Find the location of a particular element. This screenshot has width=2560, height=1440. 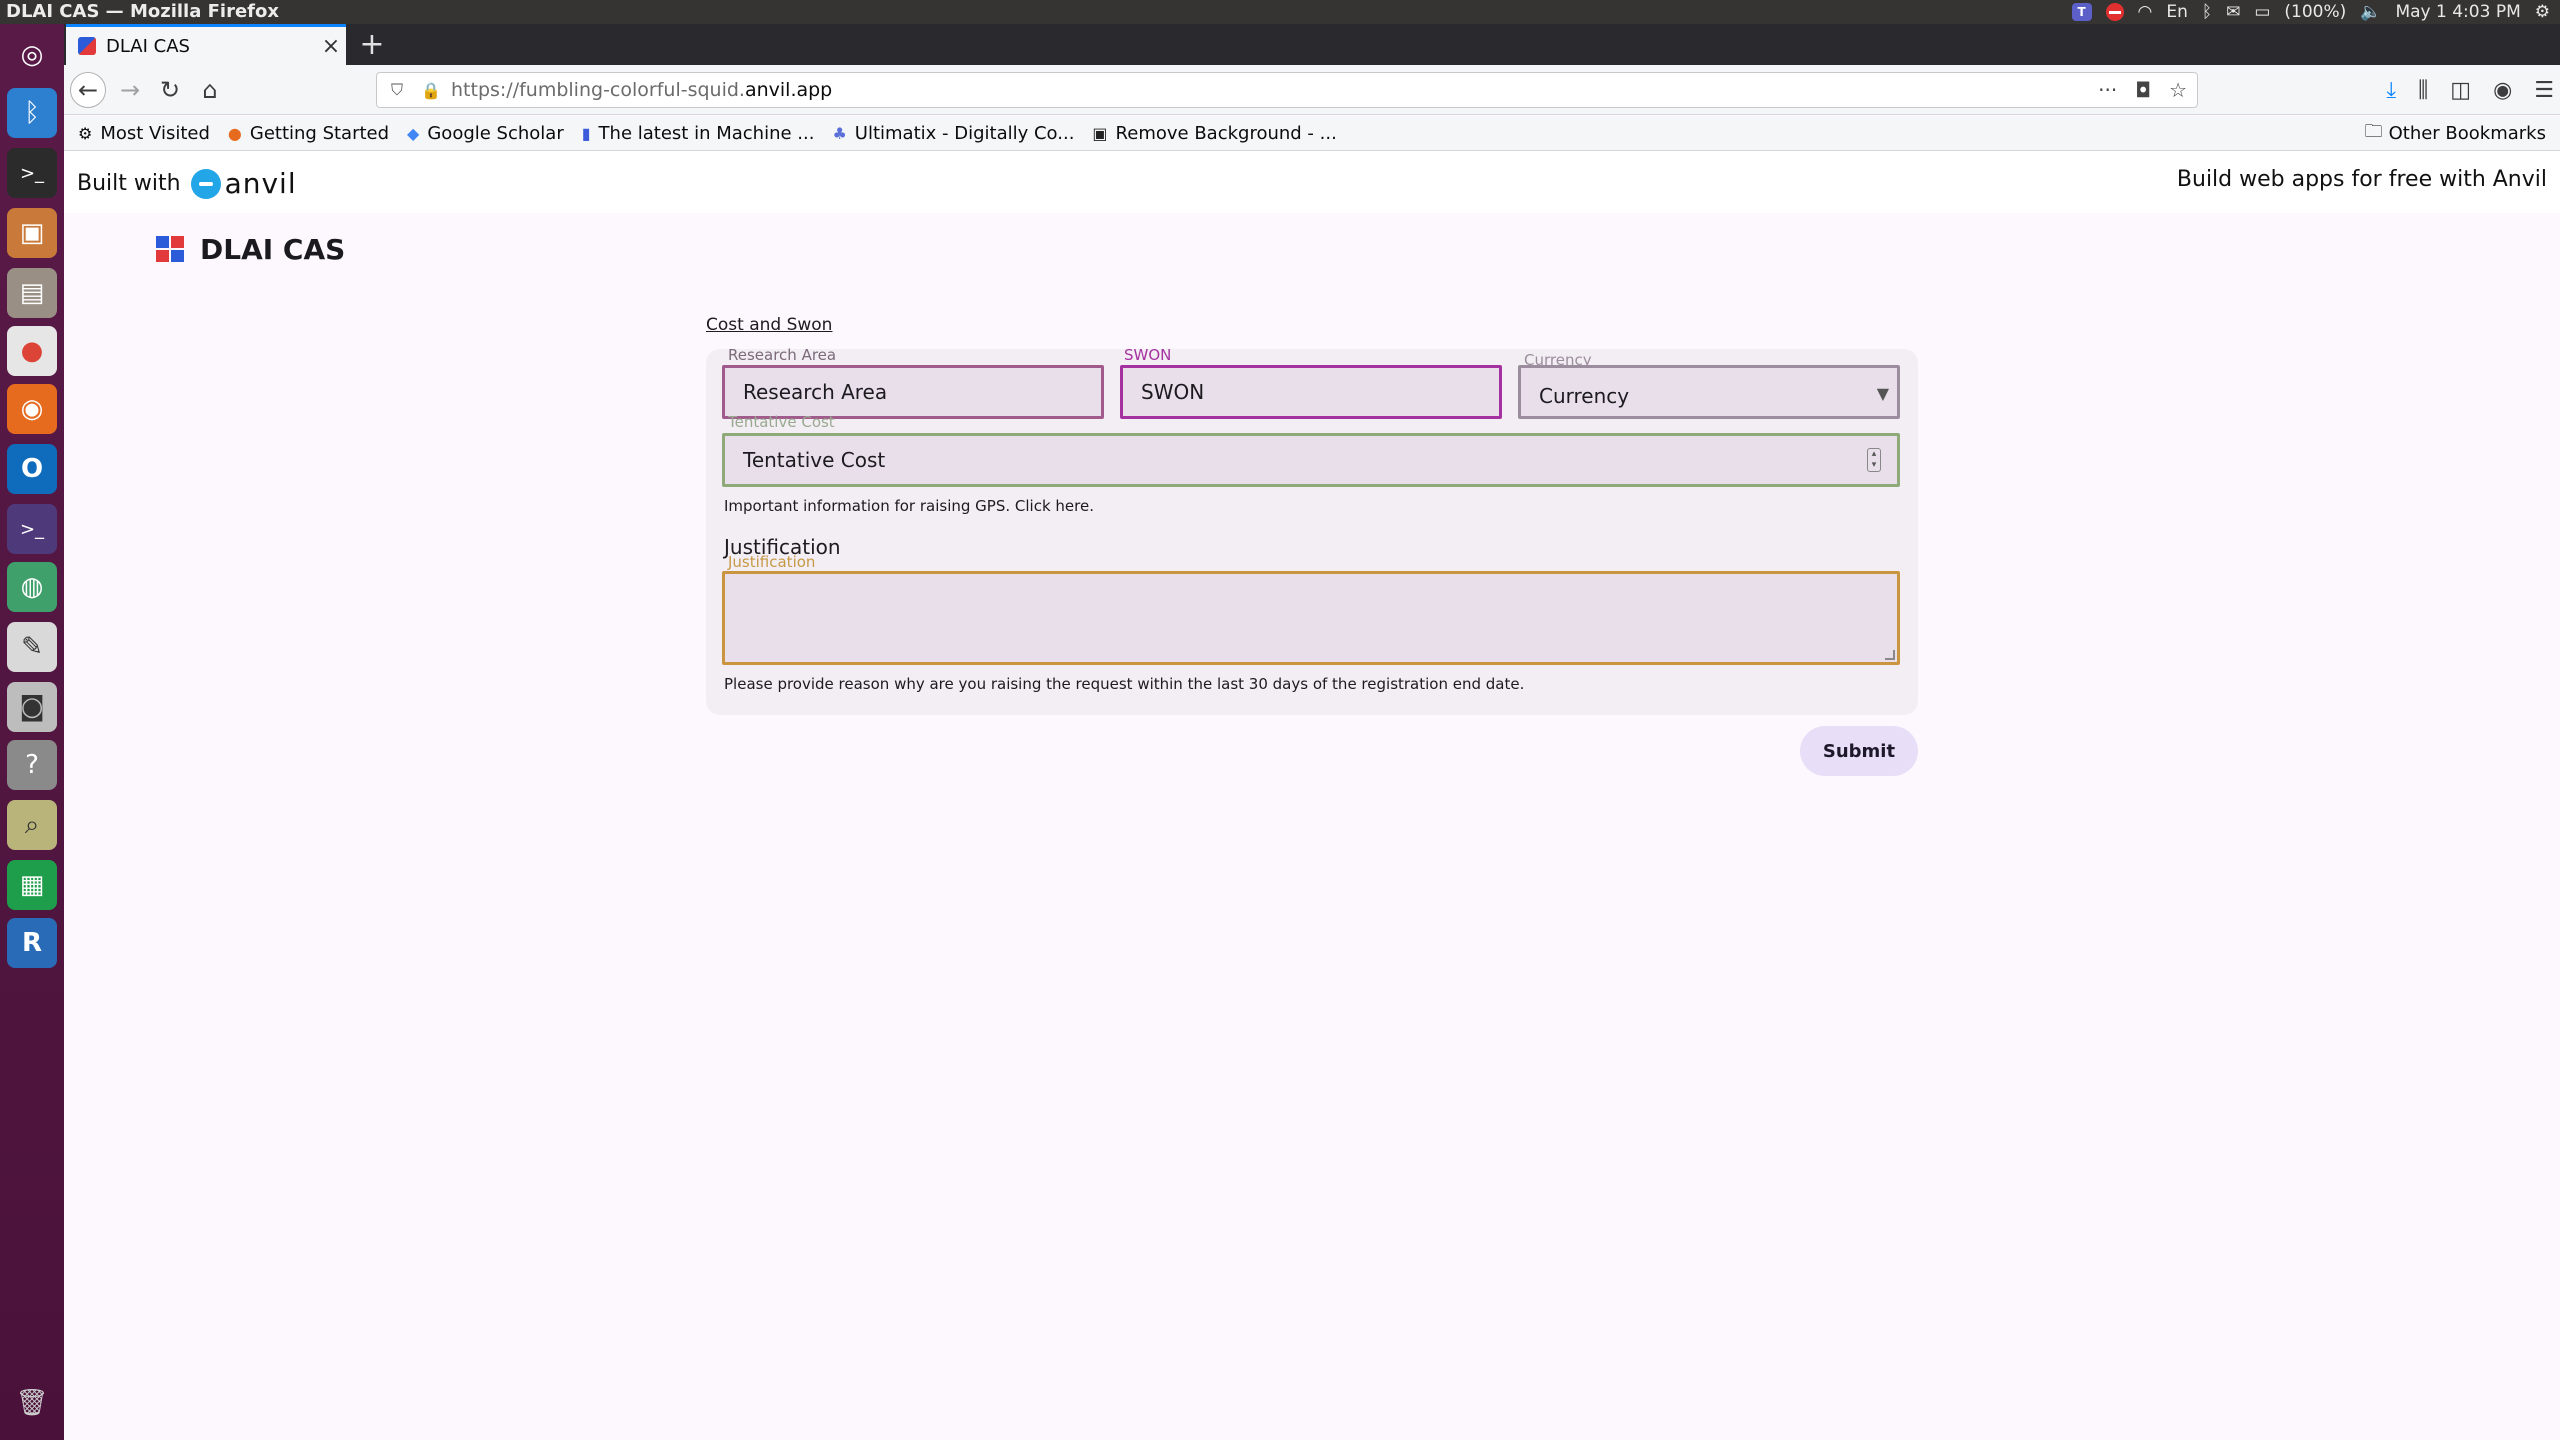

rstudio-icon: R is located at coordinates (32, 943).